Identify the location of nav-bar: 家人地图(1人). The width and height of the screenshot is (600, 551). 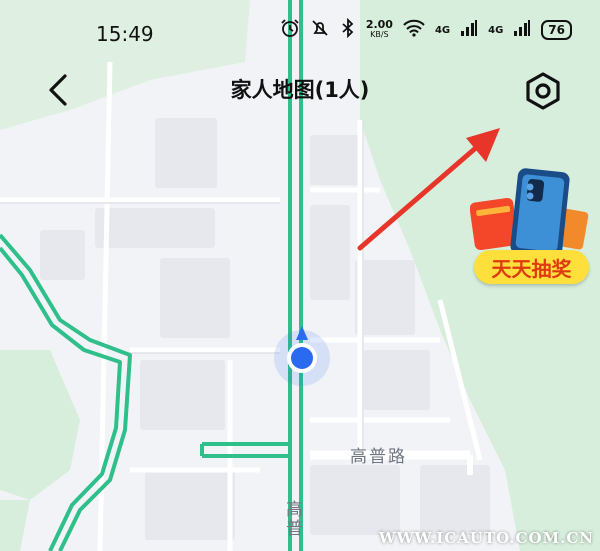
(300, 90).